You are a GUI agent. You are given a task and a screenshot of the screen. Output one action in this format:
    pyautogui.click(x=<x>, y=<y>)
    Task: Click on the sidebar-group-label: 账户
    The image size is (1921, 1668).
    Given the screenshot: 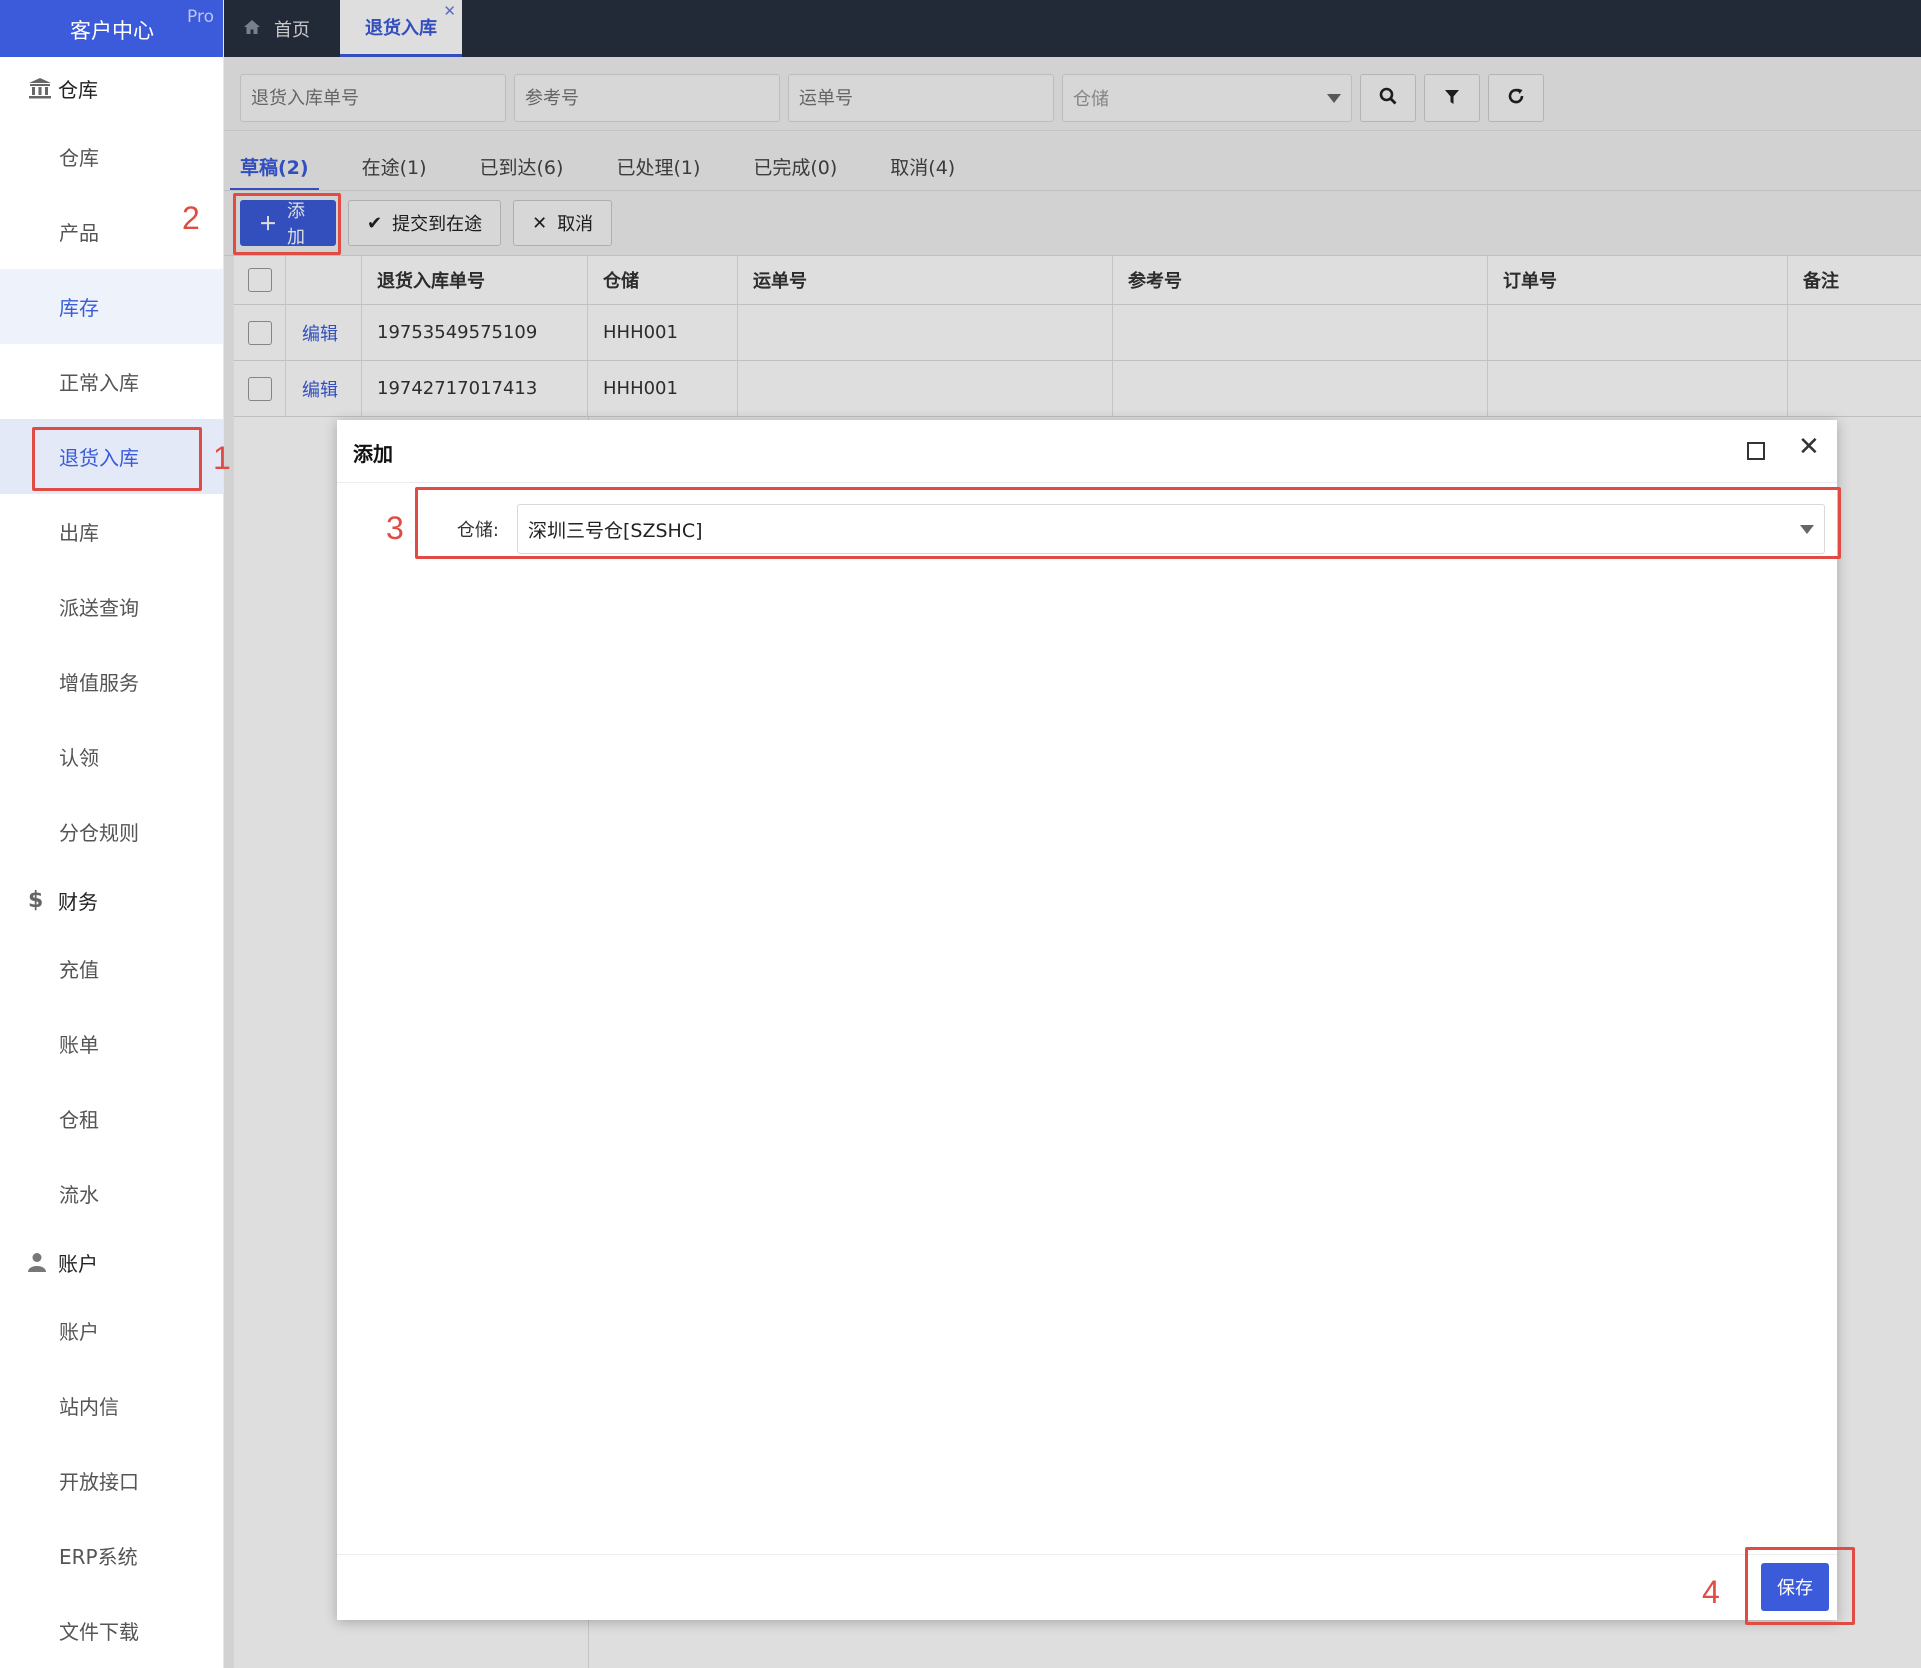 What is the action you would take?
    pyautogui.click(x=78, y=1263)
    